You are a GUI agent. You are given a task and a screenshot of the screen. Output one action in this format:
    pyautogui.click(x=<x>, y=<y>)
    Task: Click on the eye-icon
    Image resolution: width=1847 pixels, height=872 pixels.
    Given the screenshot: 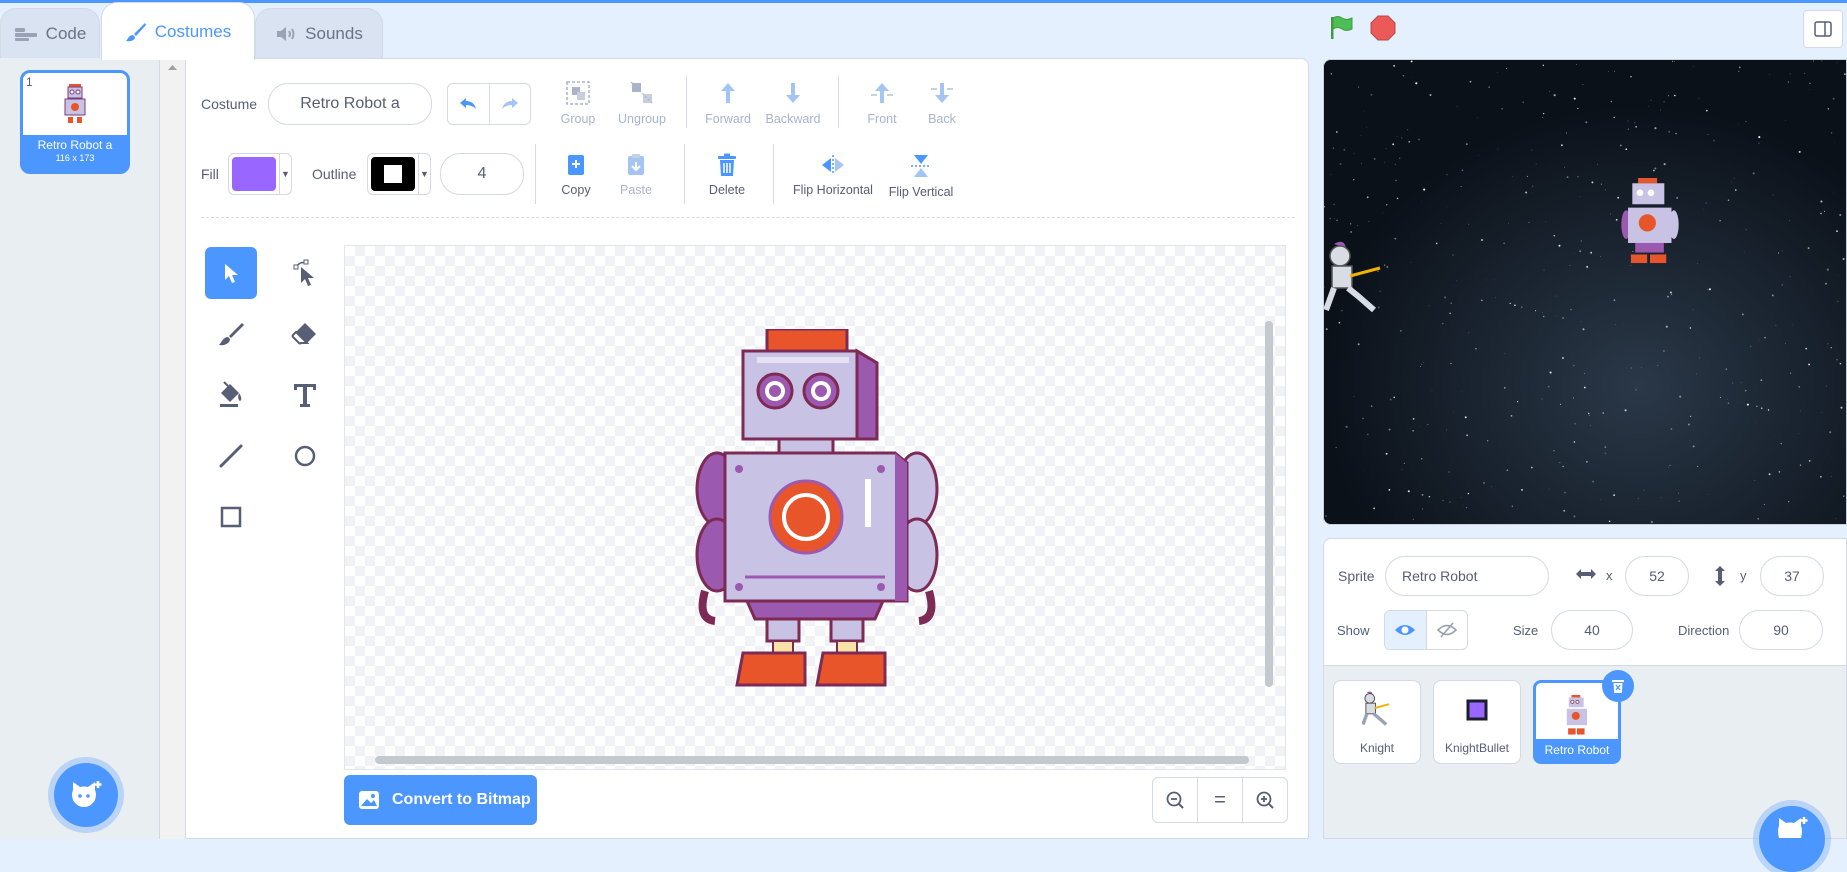 What is the action you would take?
    pyautogui.click(x=1405, y=630)
    